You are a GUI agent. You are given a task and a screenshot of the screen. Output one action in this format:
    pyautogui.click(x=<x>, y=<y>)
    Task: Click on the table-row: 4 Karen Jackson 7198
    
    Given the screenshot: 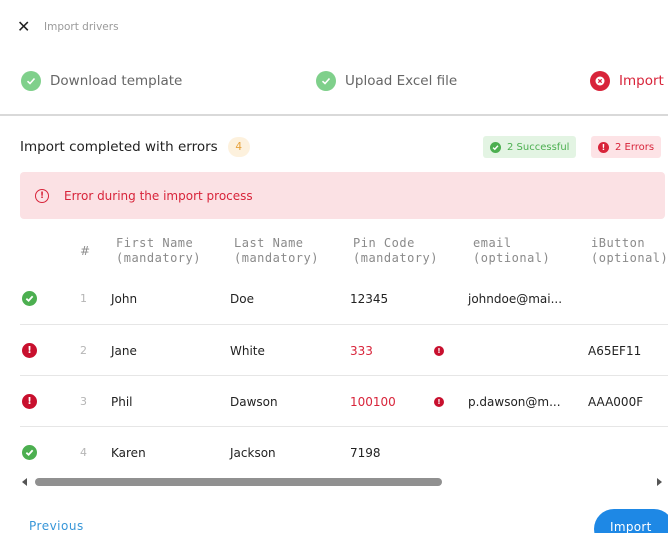 What is the action you would take?
    pyautogui.click(x=344, y=451)
    